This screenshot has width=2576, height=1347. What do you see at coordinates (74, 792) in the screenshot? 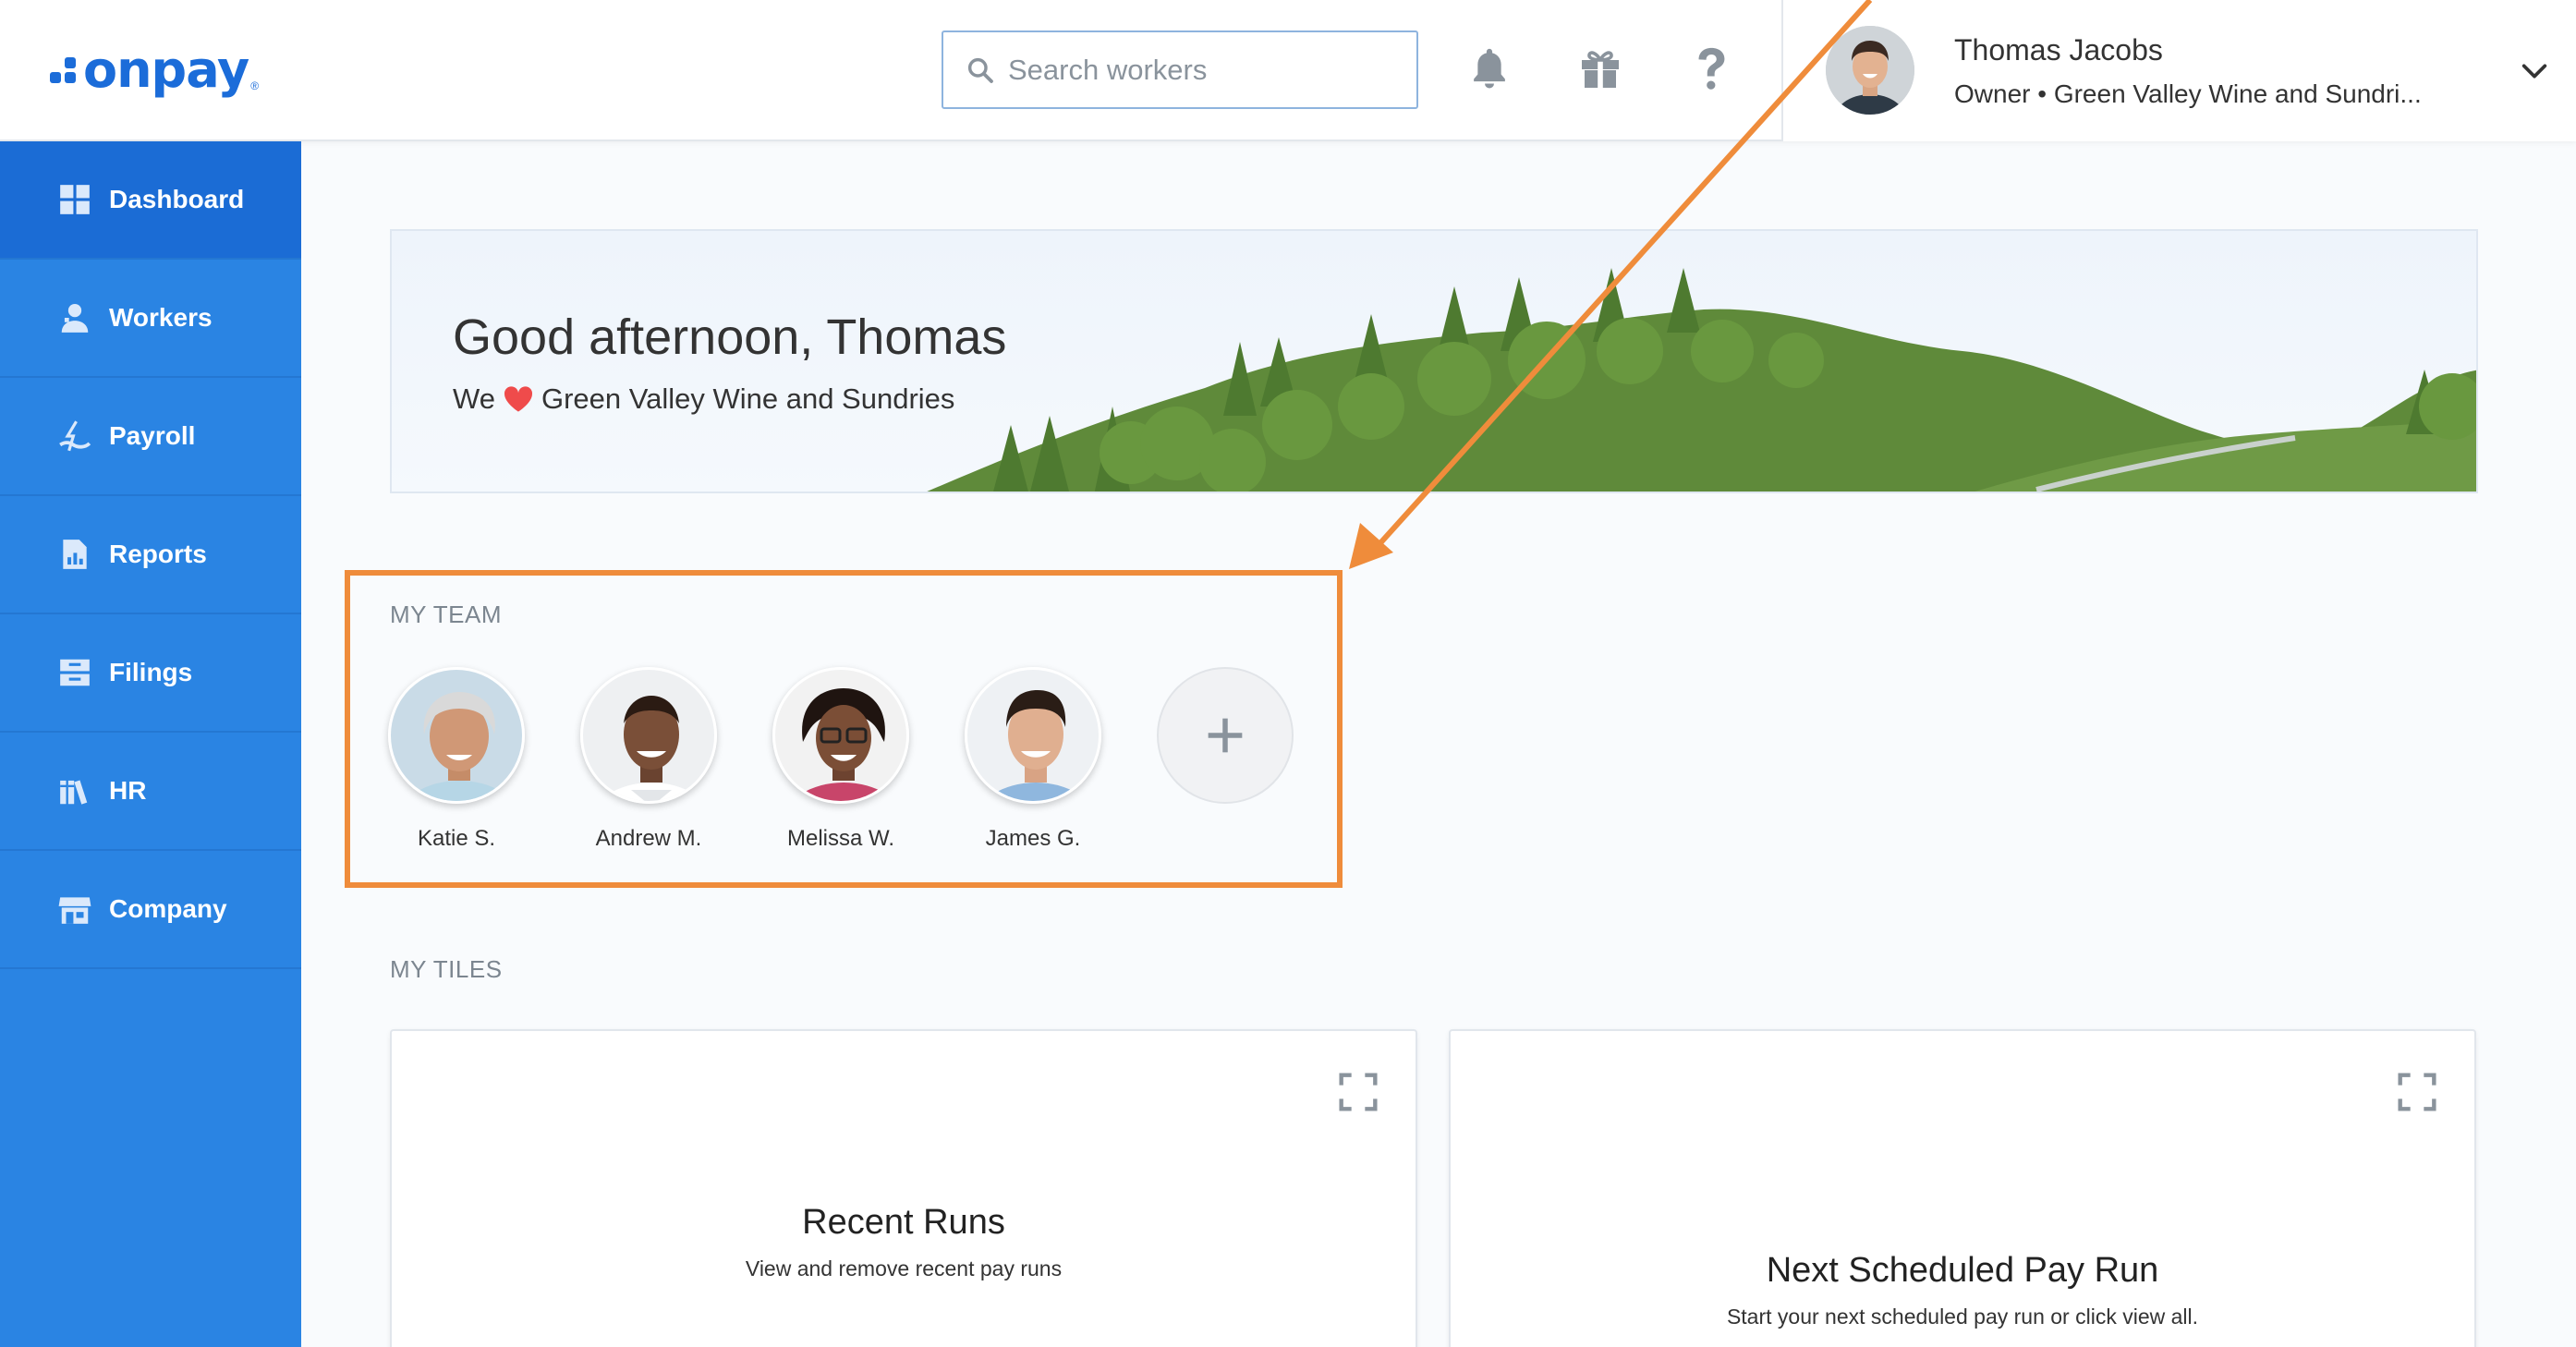
I see `hr-icon` at bounding box center [74, 792].